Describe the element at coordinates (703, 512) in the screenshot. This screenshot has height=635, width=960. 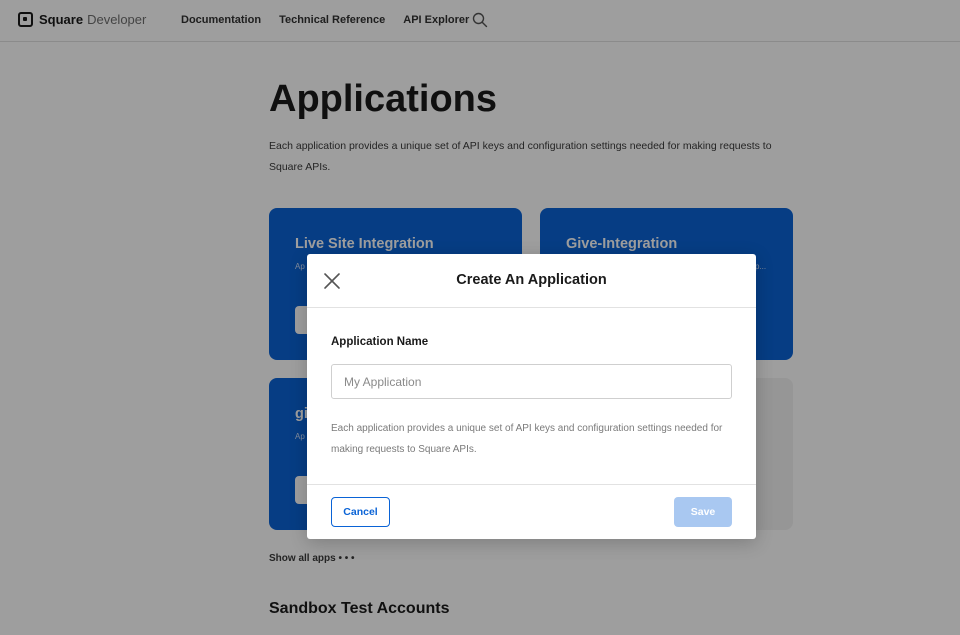
I see `save-button: Save` at that location.